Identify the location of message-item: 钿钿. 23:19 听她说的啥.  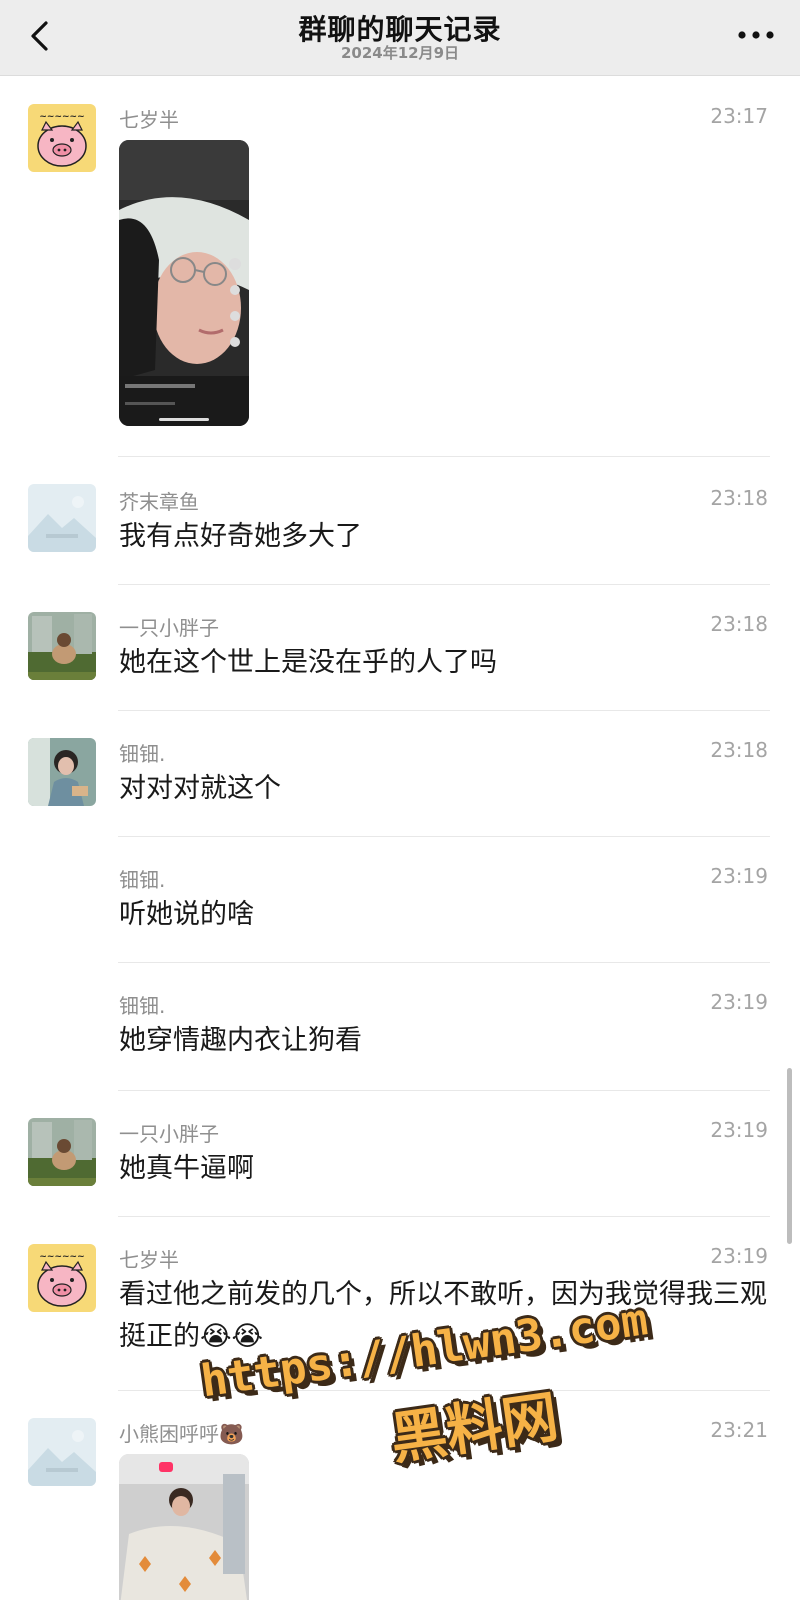
(400, 909).